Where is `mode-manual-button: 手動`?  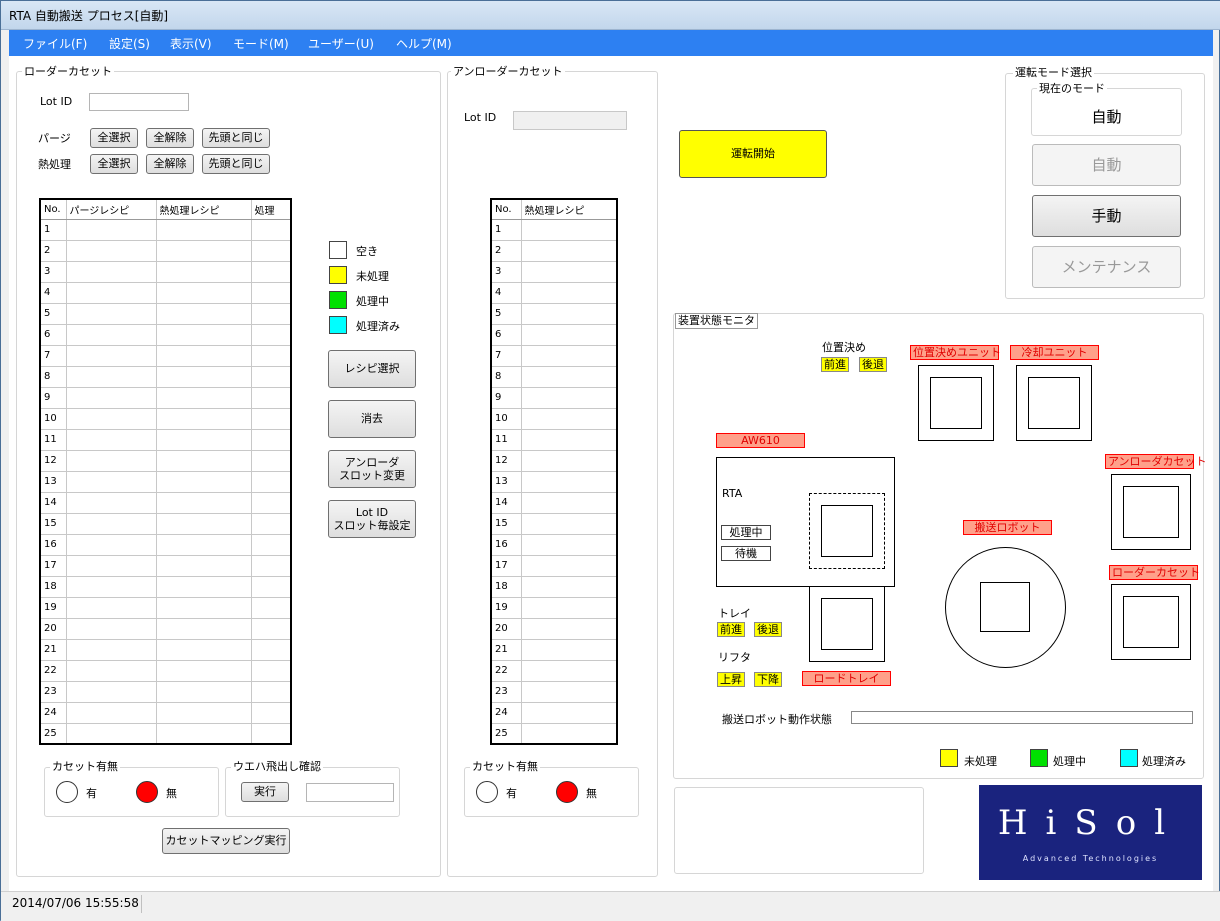
mode-manual-button: 手動 is located at coordinates (1106, 216).